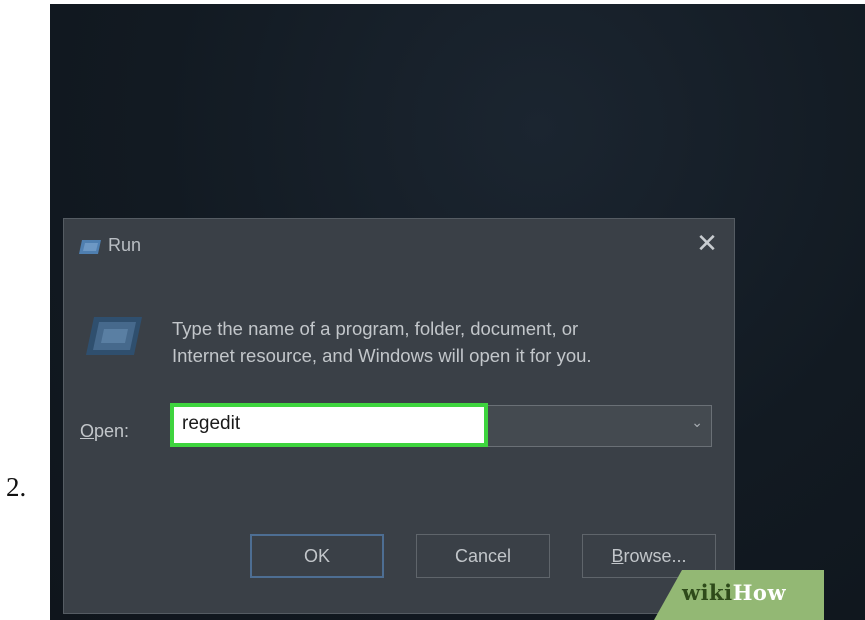  I want to click on ok-button: OK, so click(317, 556).